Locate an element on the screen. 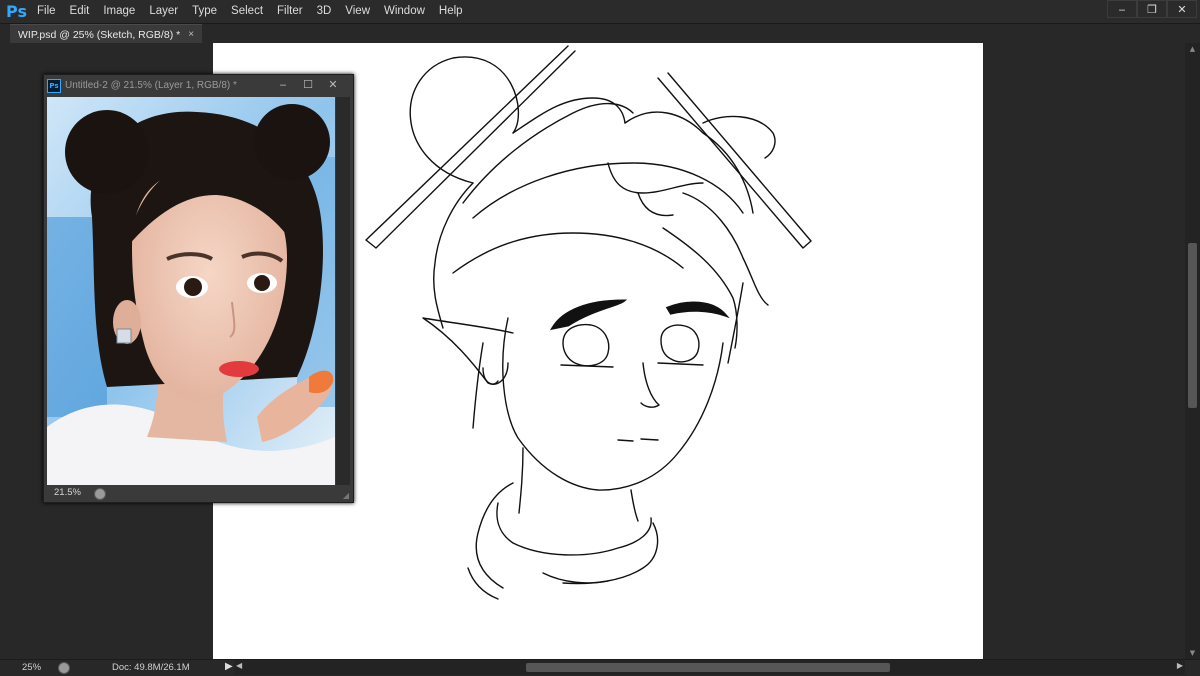 The height and width of the screenshot is (676, 1200). sketch-bun-right is located at coordinates (739, 137).